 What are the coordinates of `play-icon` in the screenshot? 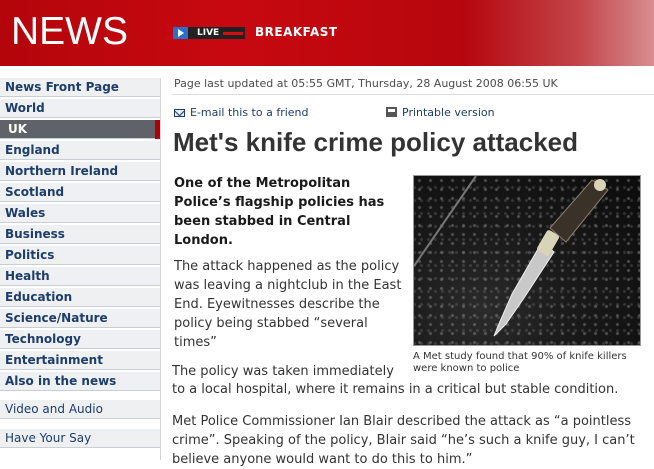 It's located at (180, 33).